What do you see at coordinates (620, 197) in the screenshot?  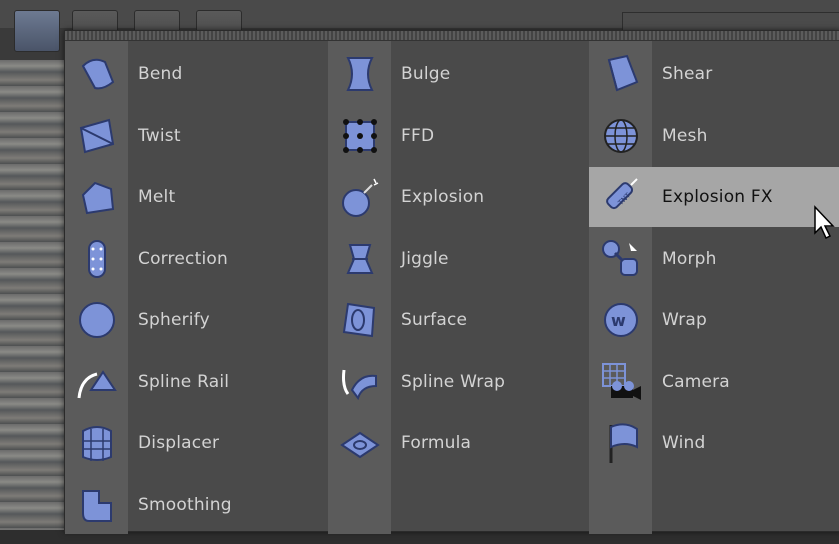 I see `explosion-fx-icon: TNT` at bounding box center [620, 197].